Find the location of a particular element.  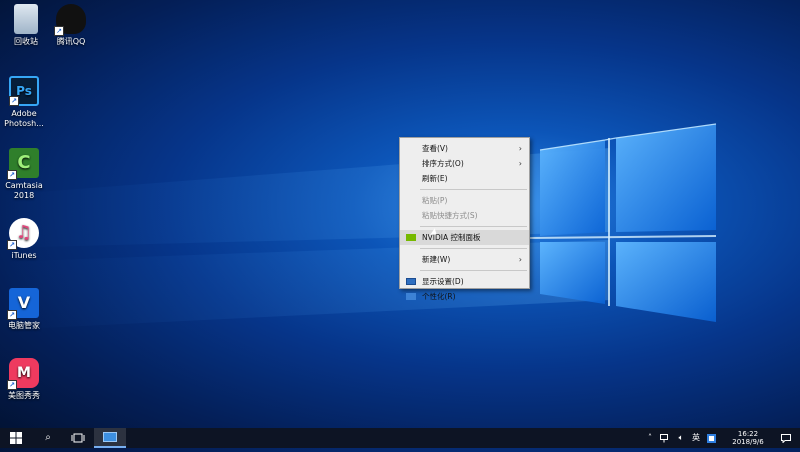

desktop-icon-qq: ↗ 腾讯QQ is located at coordinates (71, 25).